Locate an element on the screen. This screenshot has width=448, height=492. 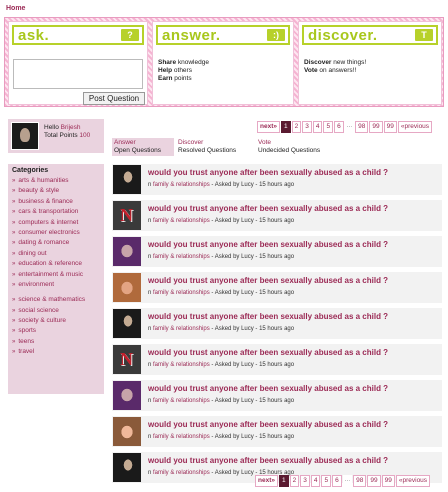
category-link: consumer electronics is located at coordinates (58, 233).